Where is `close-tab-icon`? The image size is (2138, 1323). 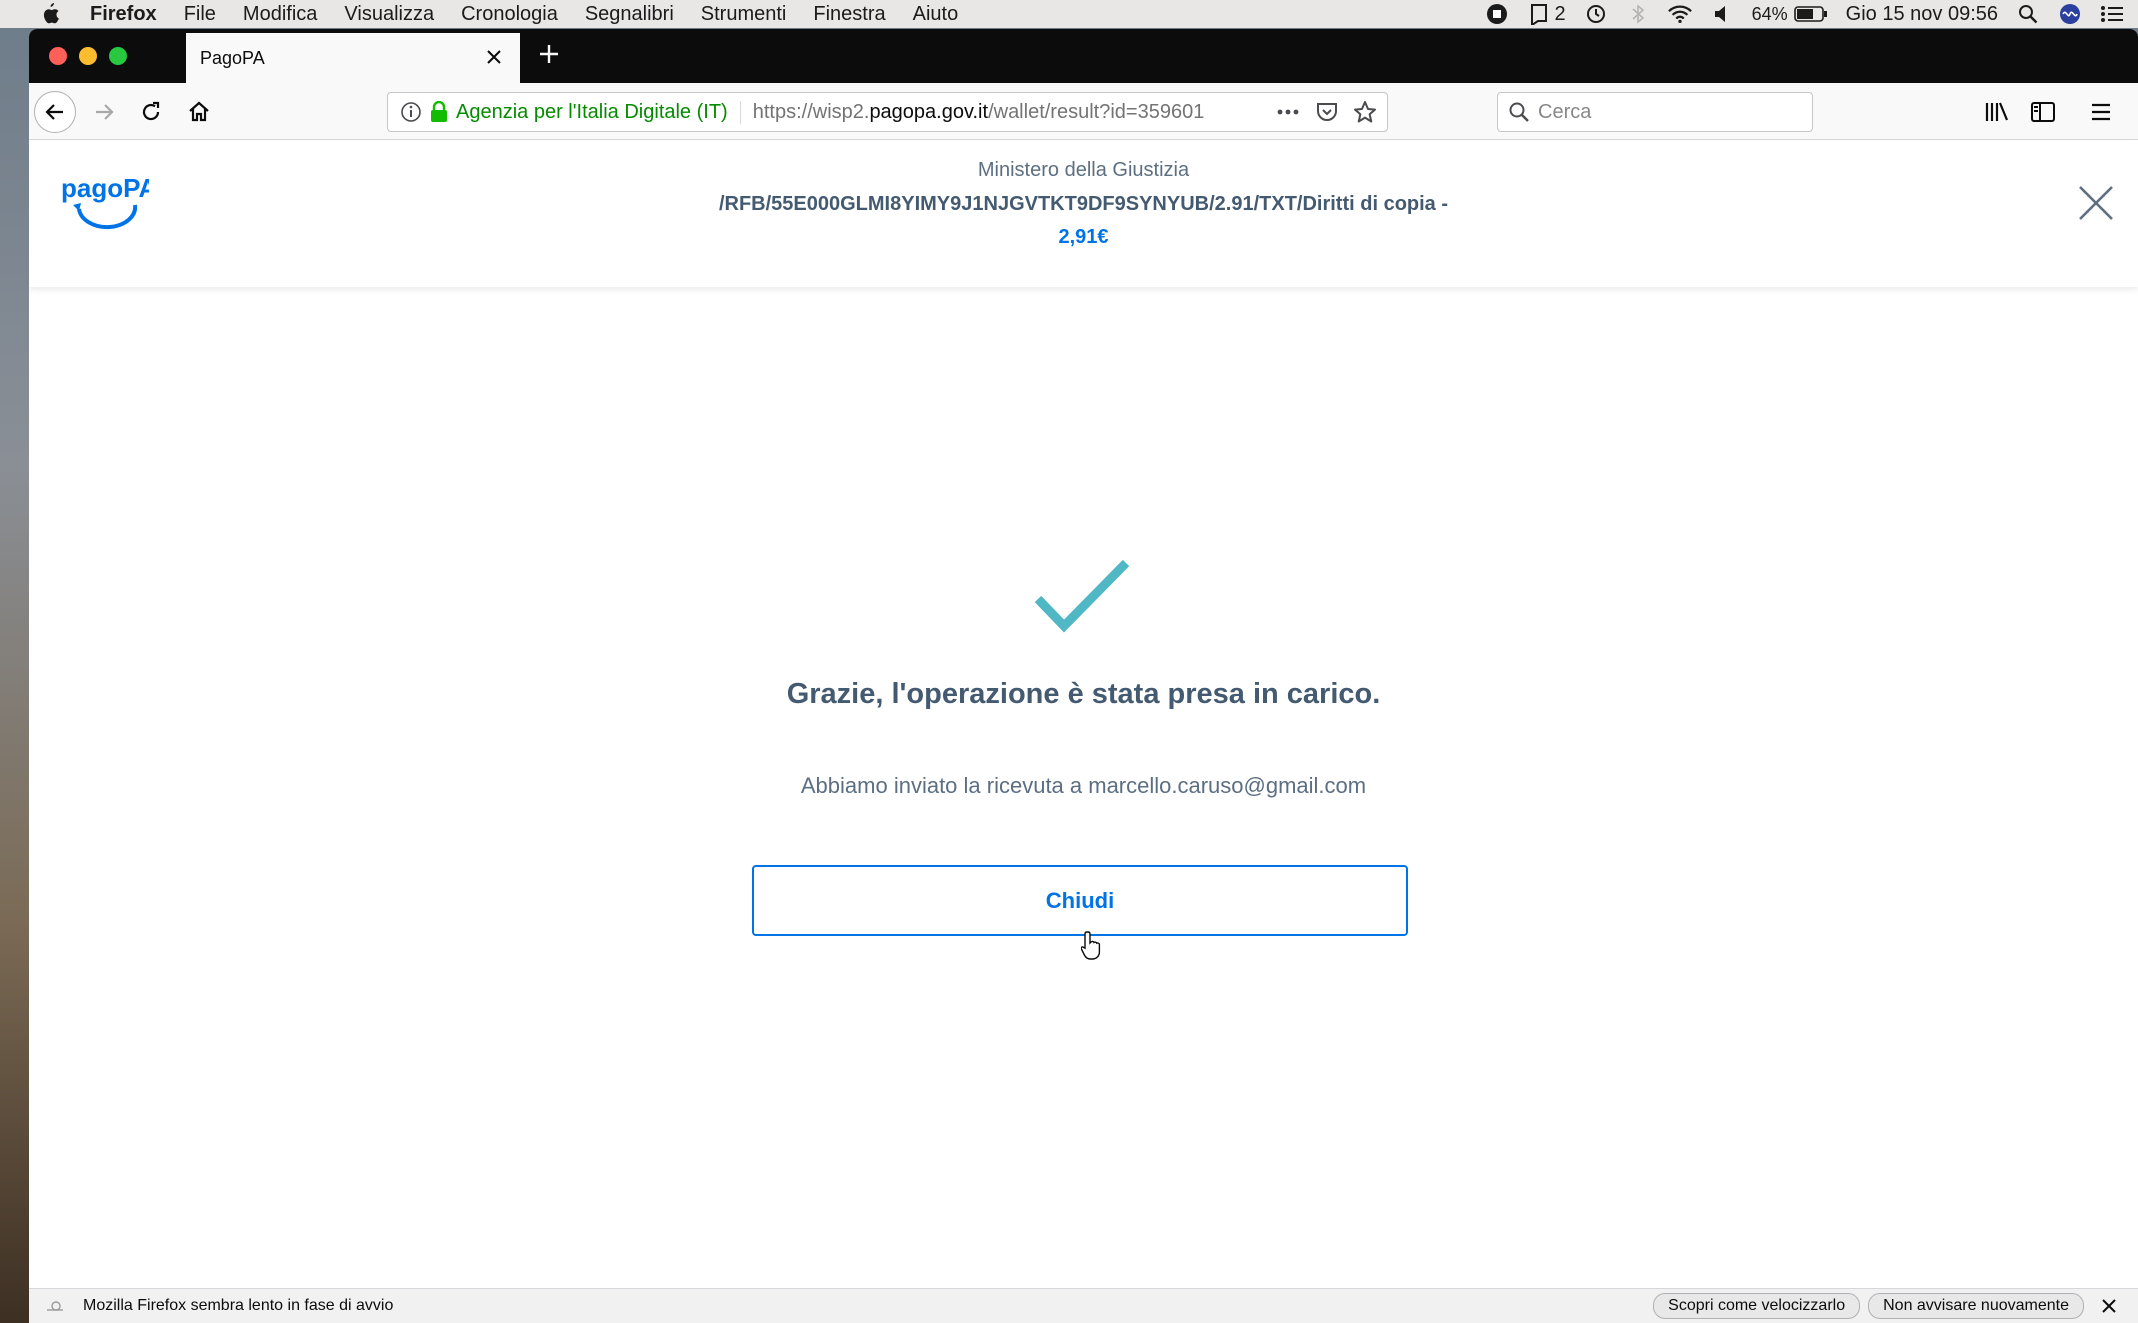
close-tab-icon is located at coordinates (494, 57).